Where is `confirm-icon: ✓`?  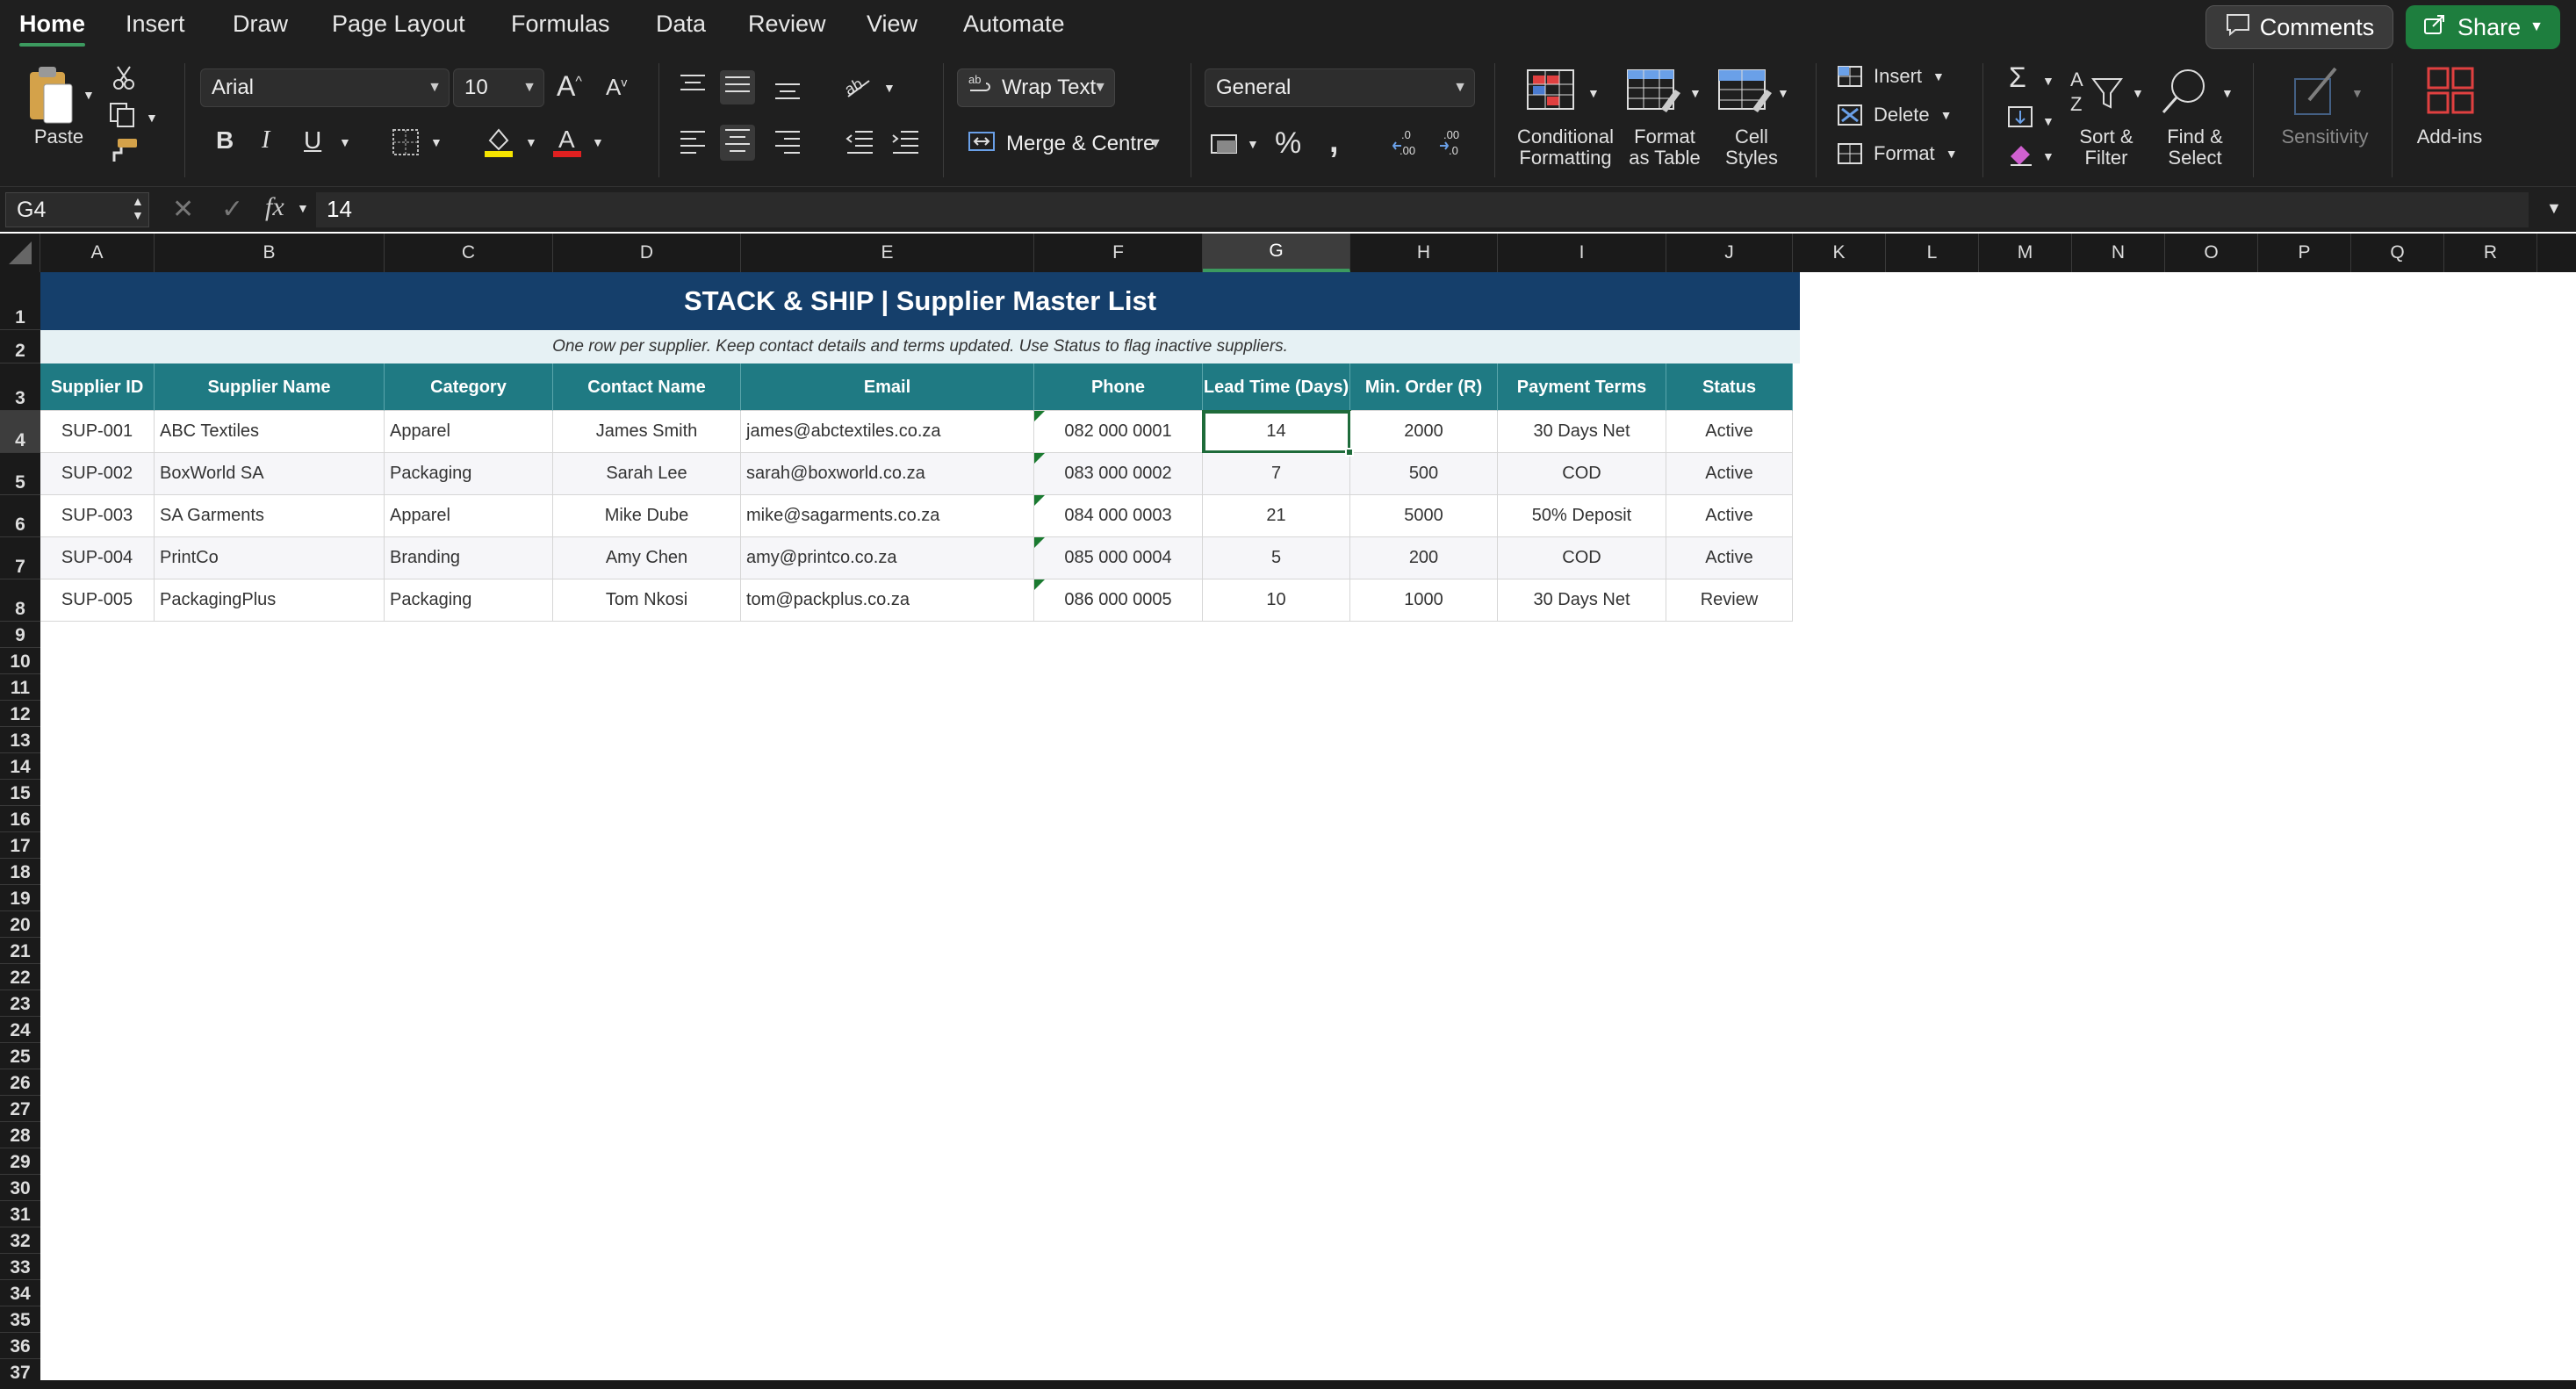
confirm-icon: ✓ is located at coordinates (232, 209).